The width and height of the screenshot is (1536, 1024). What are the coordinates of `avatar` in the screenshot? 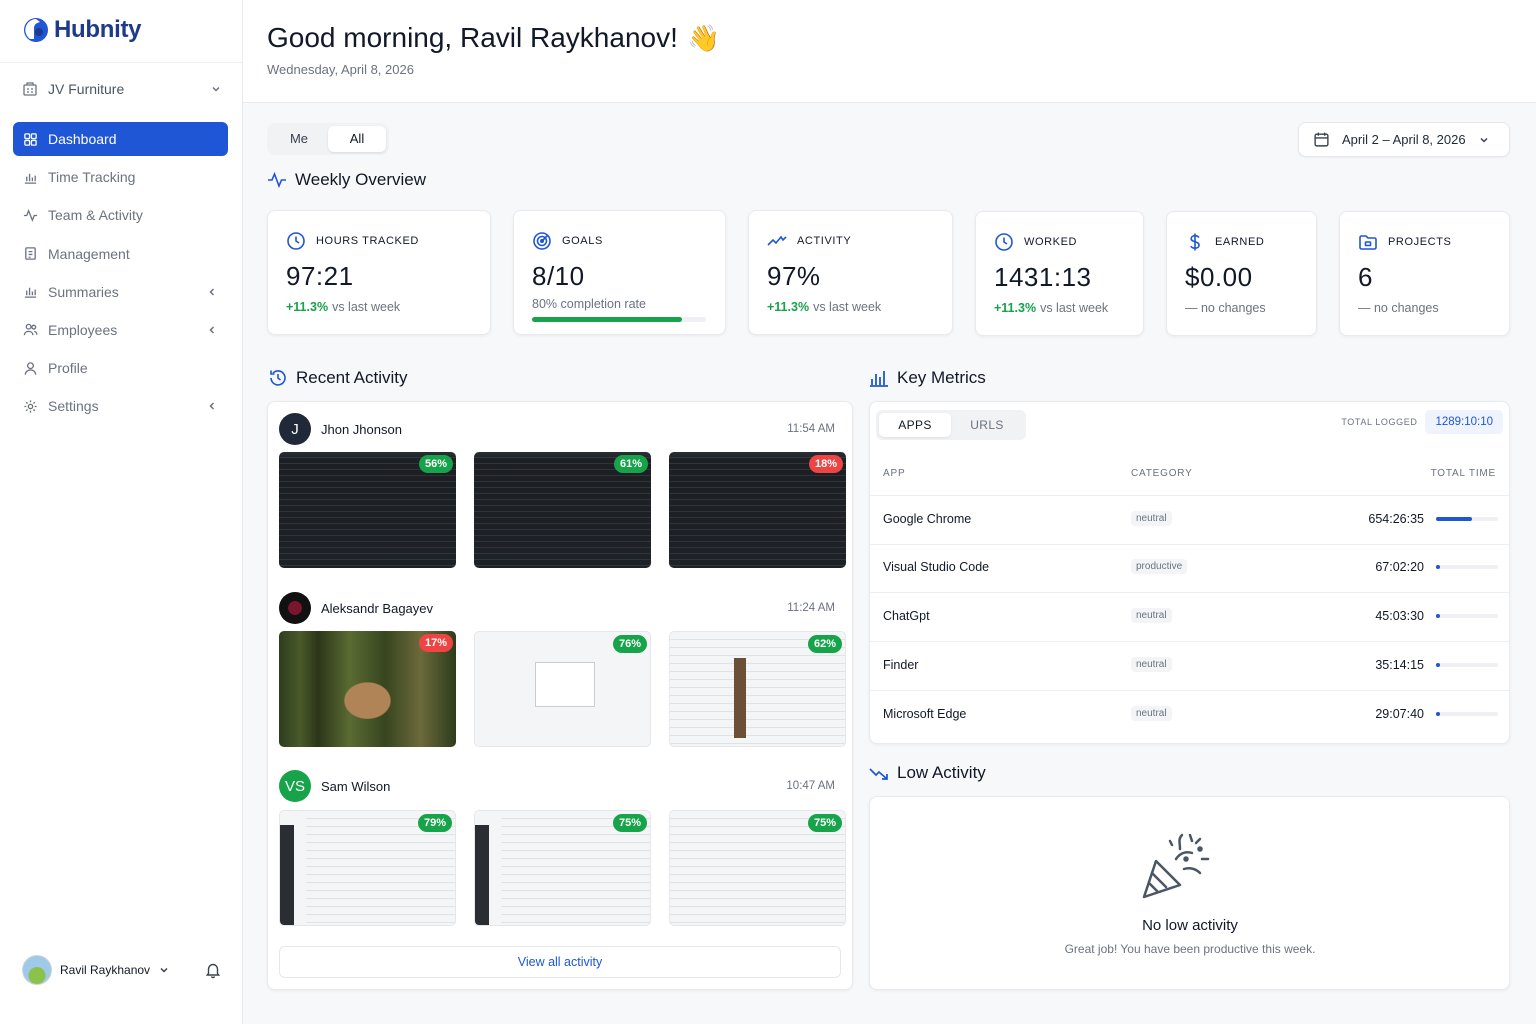 It's located at (295, 608).